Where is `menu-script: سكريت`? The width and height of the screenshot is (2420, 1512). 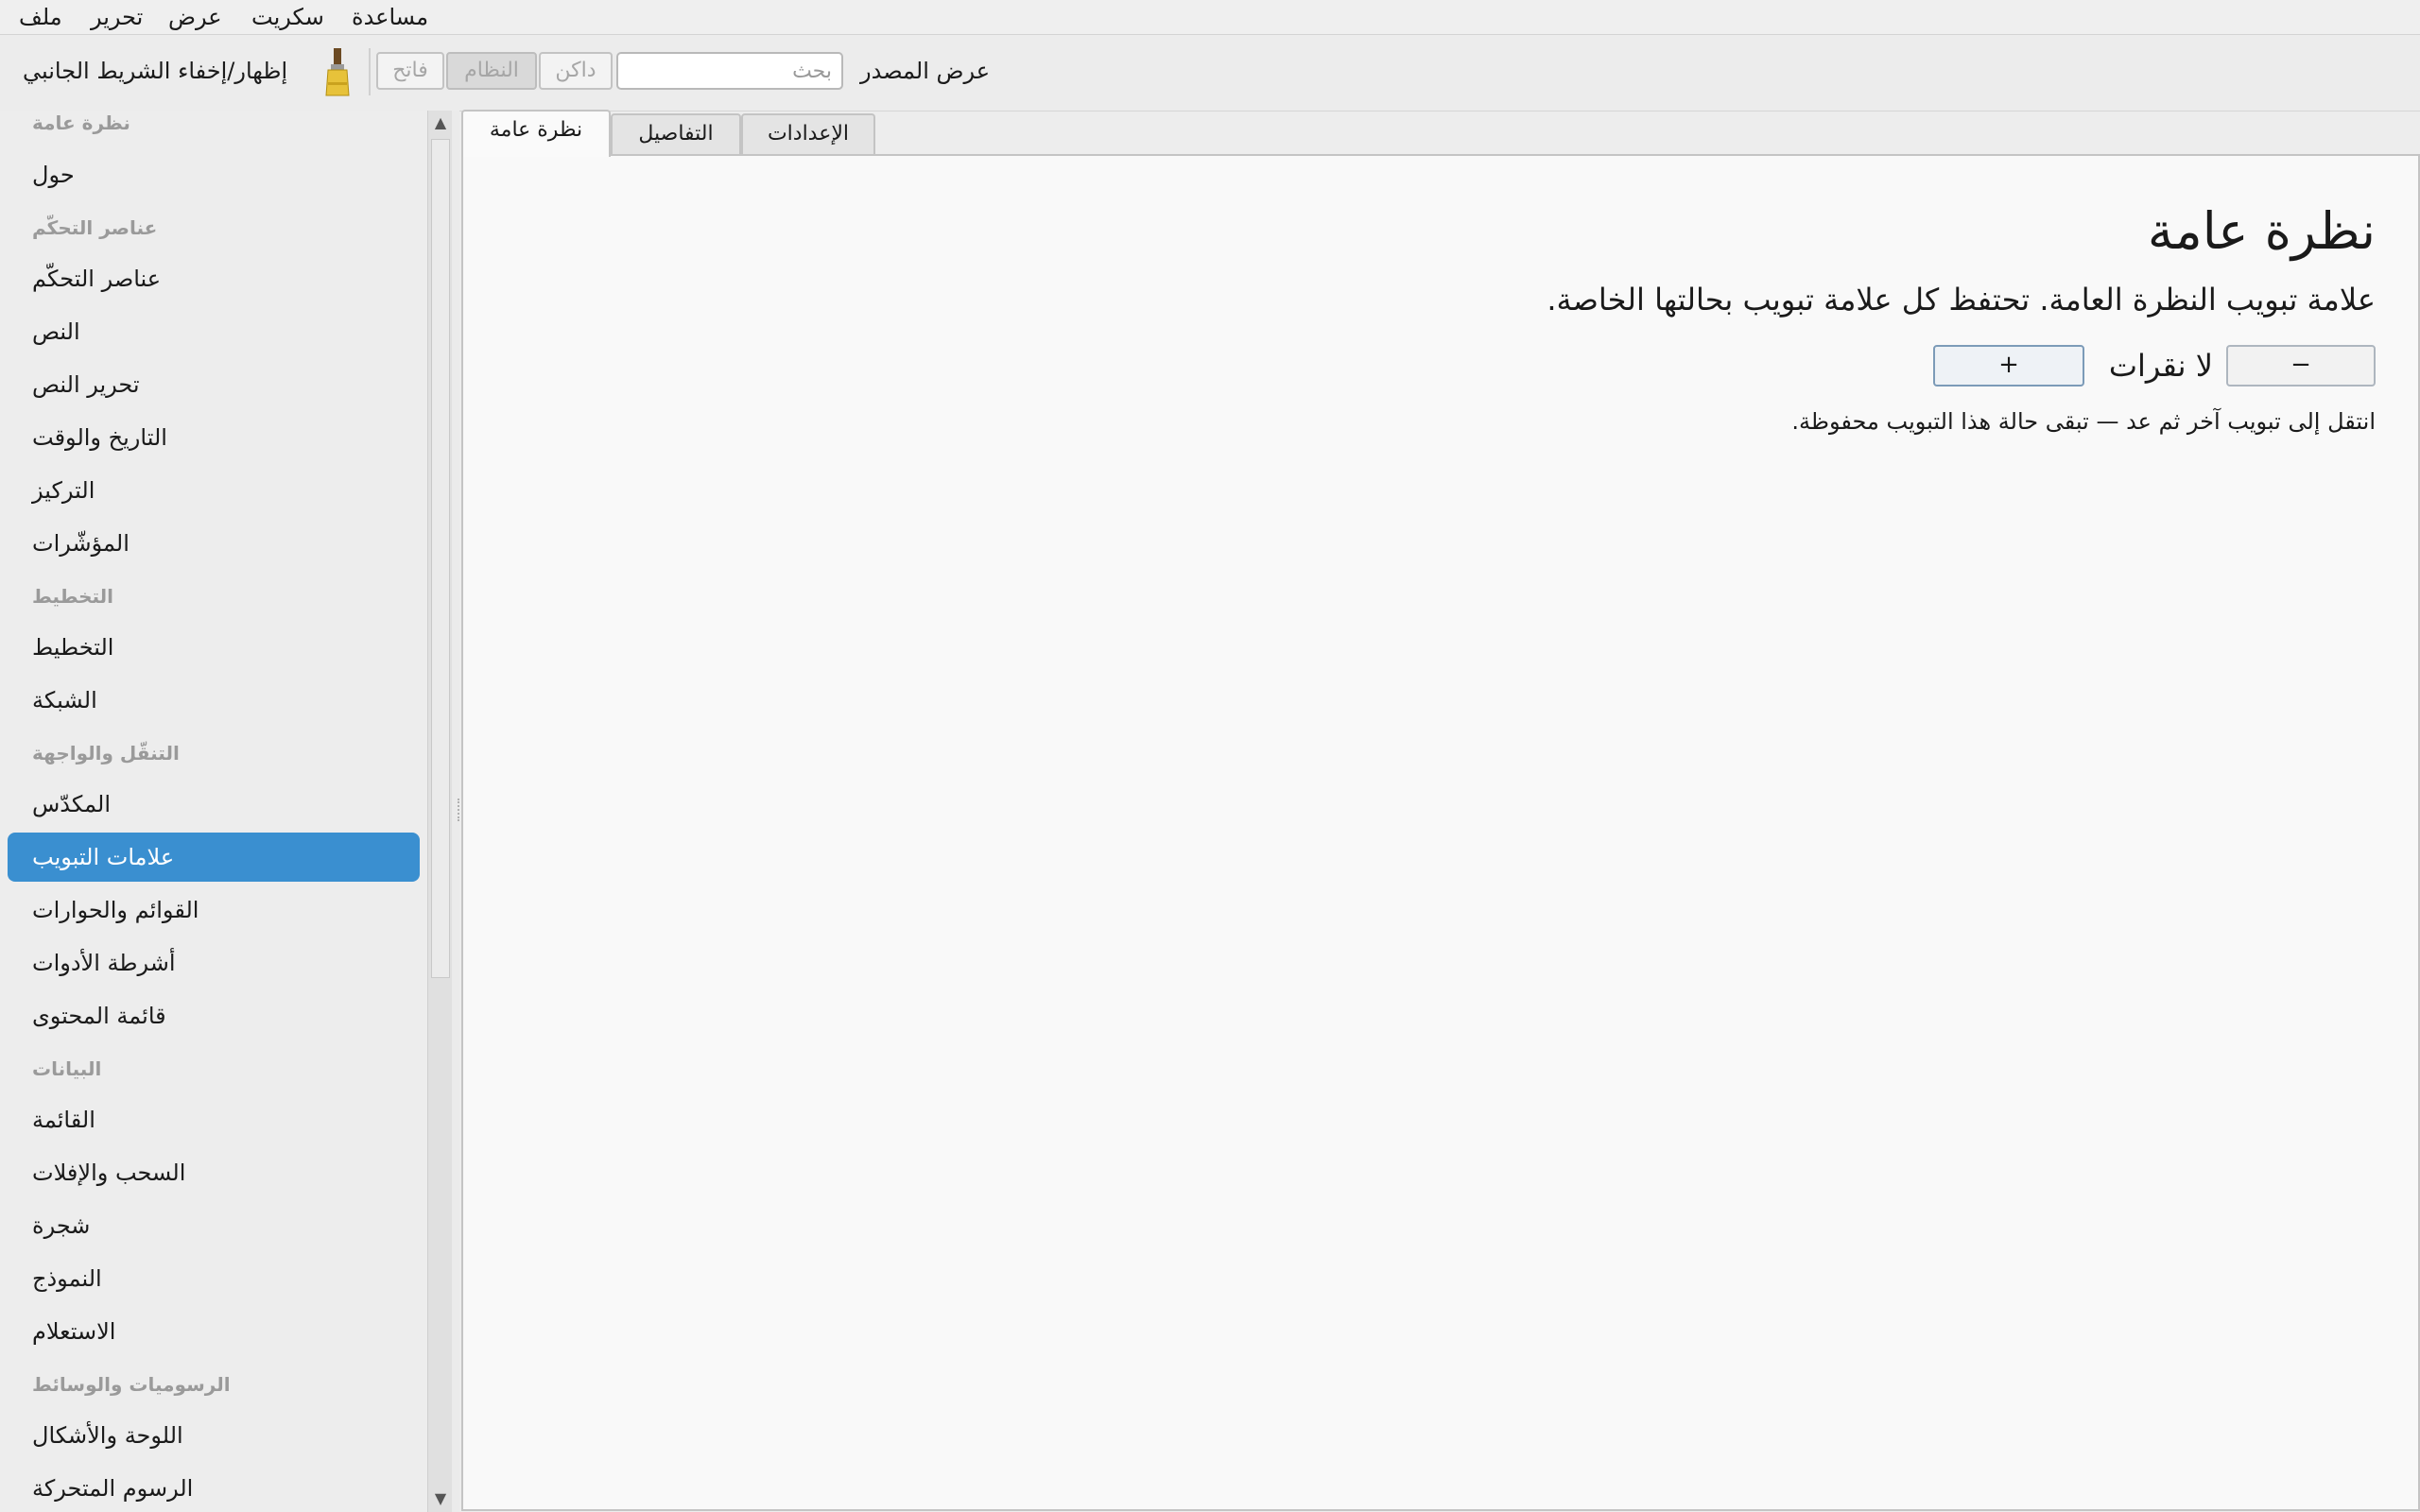
menu-script: سكريت is located at coordinates (287, 17).